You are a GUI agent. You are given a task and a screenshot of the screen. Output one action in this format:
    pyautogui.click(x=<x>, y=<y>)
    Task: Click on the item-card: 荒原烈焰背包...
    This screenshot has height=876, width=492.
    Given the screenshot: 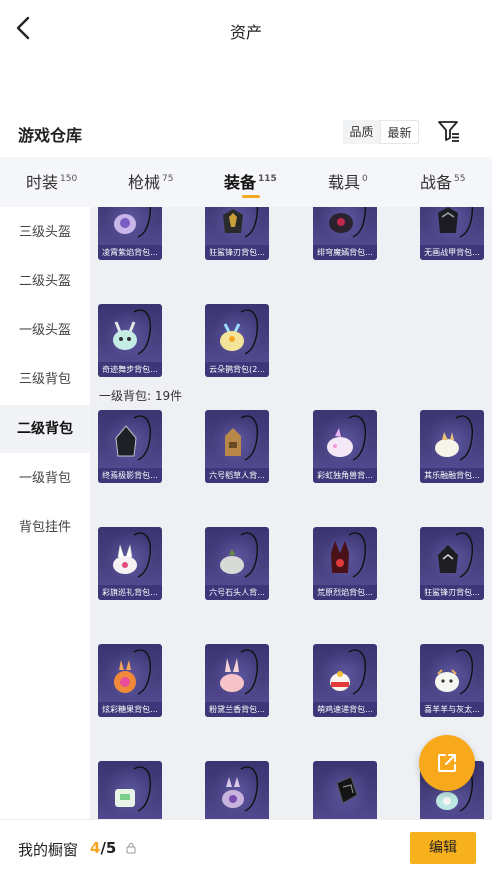 What is the action you would take?
    pyautogui.click(x=345, y=563)
    